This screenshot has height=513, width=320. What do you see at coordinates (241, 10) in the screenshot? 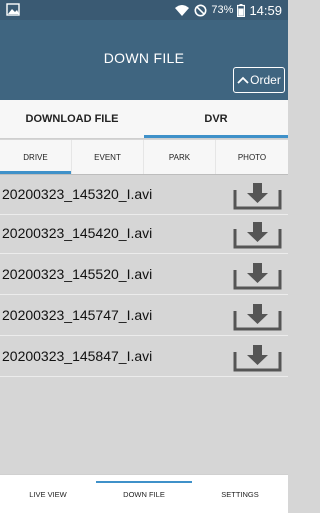
I see `battery-icon` at bounding box center [241, 10].